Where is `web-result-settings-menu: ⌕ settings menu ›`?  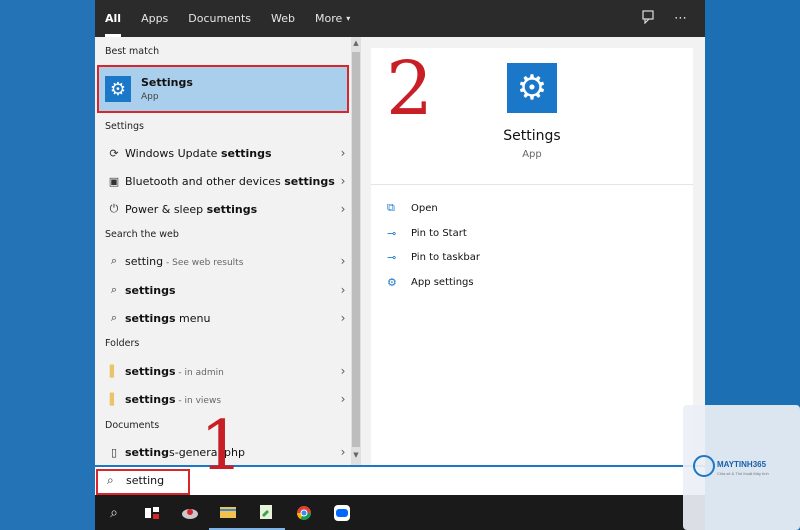
web-result-settings-menu: ⌕ settings menu › is located at coordinates (223, 318).